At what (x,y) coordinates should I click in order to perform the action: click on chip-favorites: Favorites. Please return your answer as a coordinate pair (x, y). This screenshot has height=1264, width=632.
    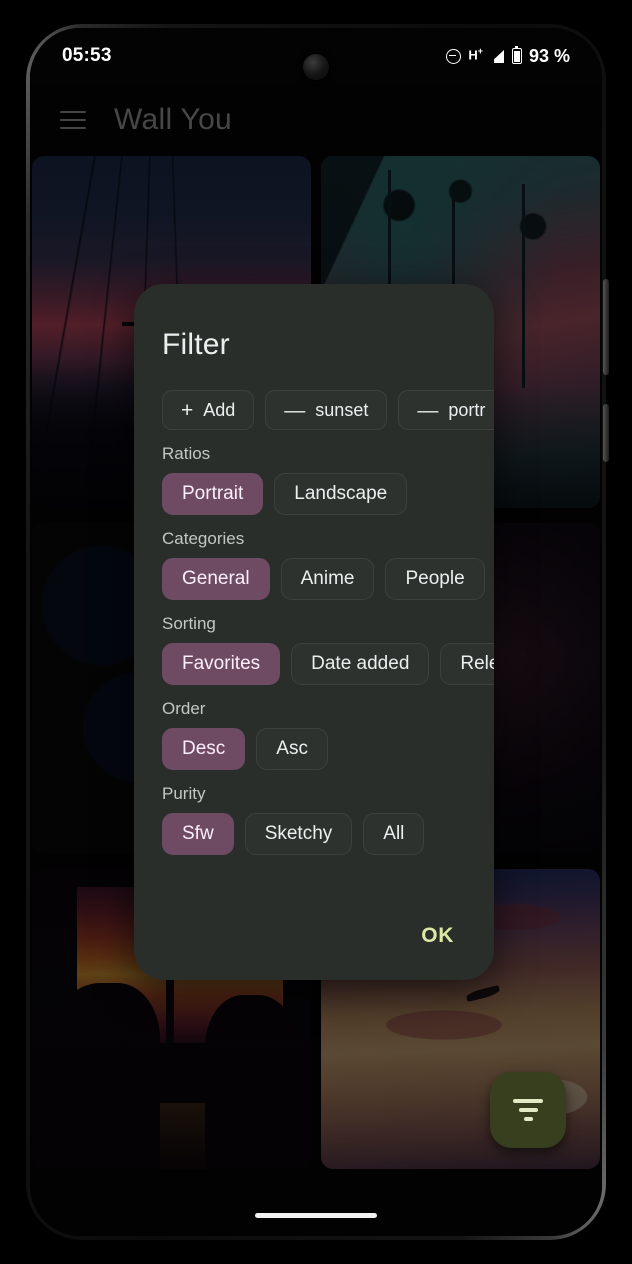
    Looking at the image, I should click on (221, 664).